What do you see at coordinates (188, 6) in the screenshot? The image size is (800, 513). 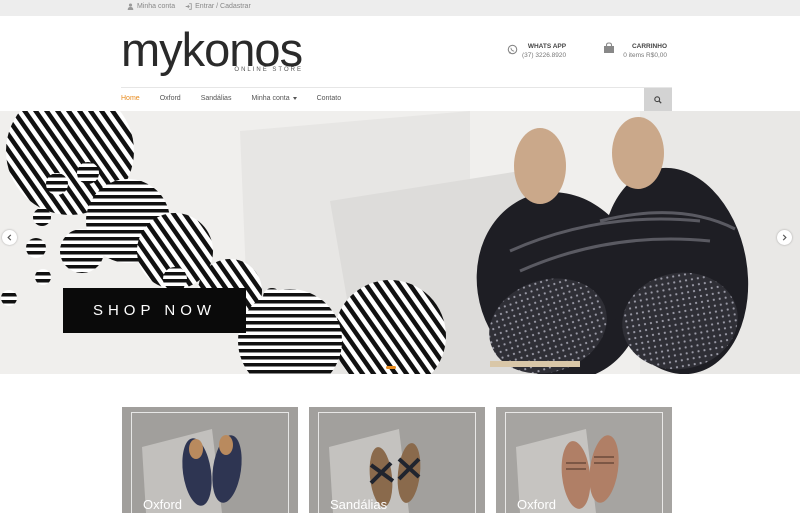 I see `sign-in-icon` at bounding box center [188, 6].